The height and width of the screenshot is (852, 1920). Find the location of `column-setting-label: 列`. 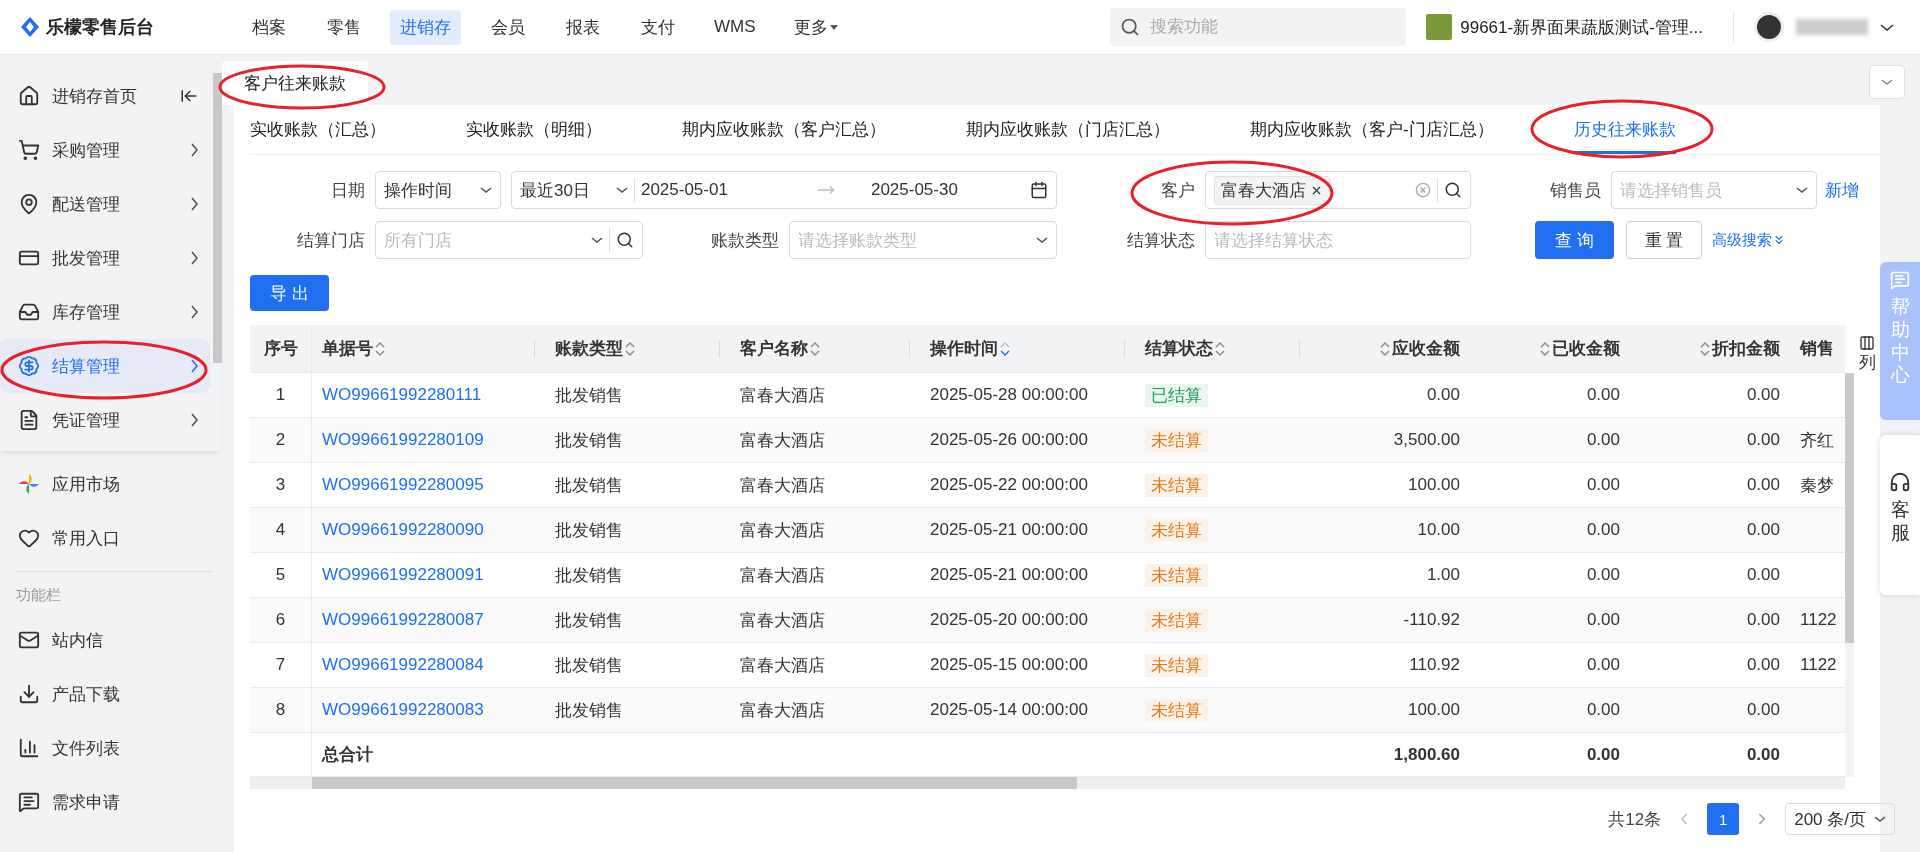

column-setting-label: 列 is located at coordinates (1867, 362).